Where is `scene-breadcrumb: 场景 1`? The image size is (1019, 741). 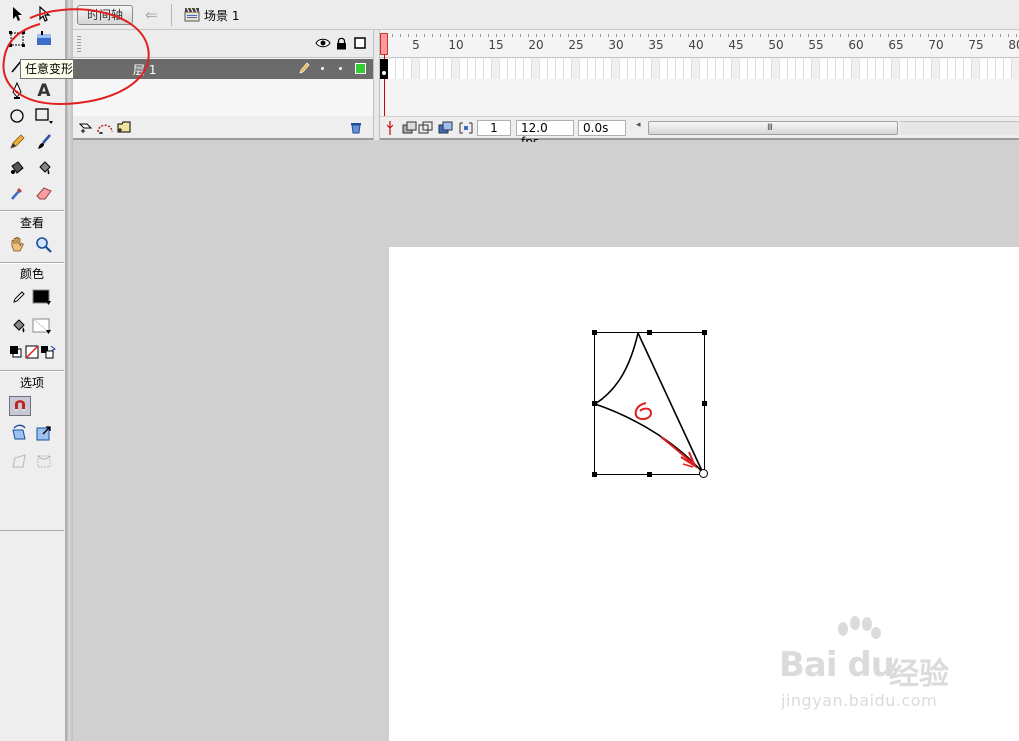 scene-breadcrumb: 场景 1 is located at coordinates (221, 15).